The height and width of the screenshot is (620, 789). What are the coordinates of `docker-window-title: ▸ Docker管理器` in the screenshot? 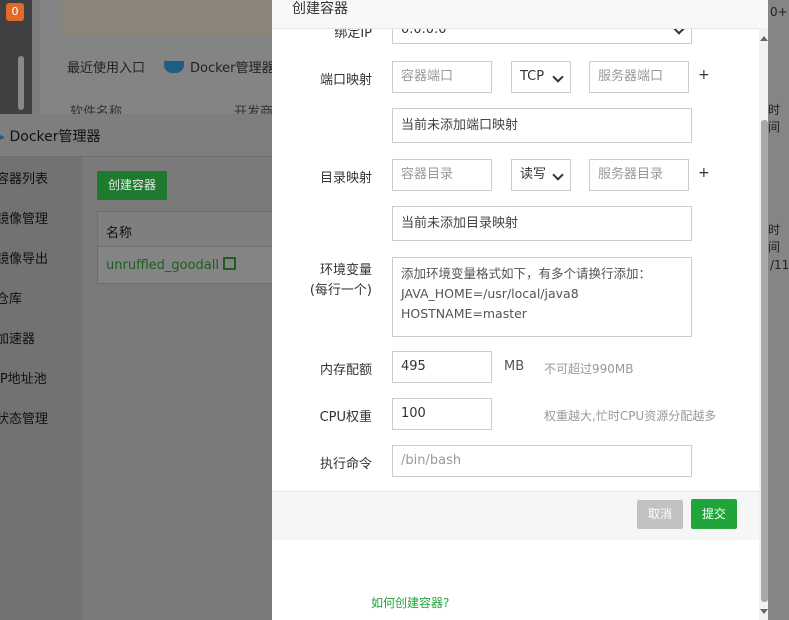 It's located at (50, 136).